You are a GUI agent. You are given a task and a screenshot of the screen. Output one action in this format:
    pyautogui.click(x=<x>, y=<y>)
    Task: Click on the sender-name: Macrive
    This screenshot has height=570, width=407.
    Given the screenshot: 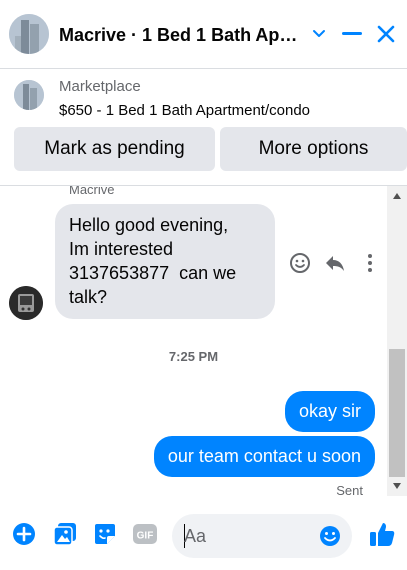 What is the action you would take?
    pyautogui.click(x=92, y=191)
    